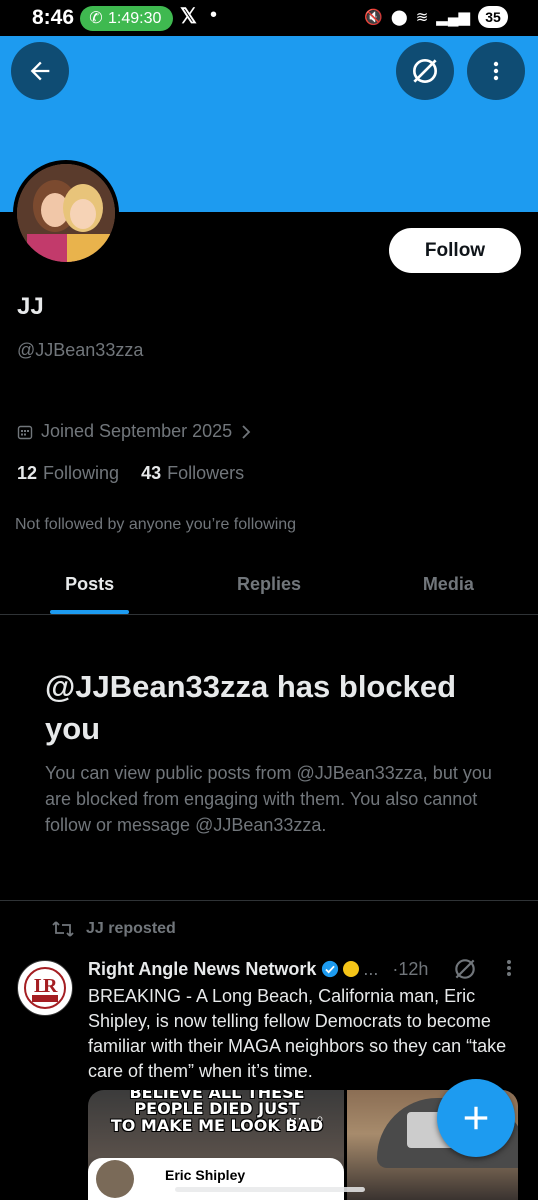  I want to click on call-indicator: ✆ 1:49:30, so click(126, 18).